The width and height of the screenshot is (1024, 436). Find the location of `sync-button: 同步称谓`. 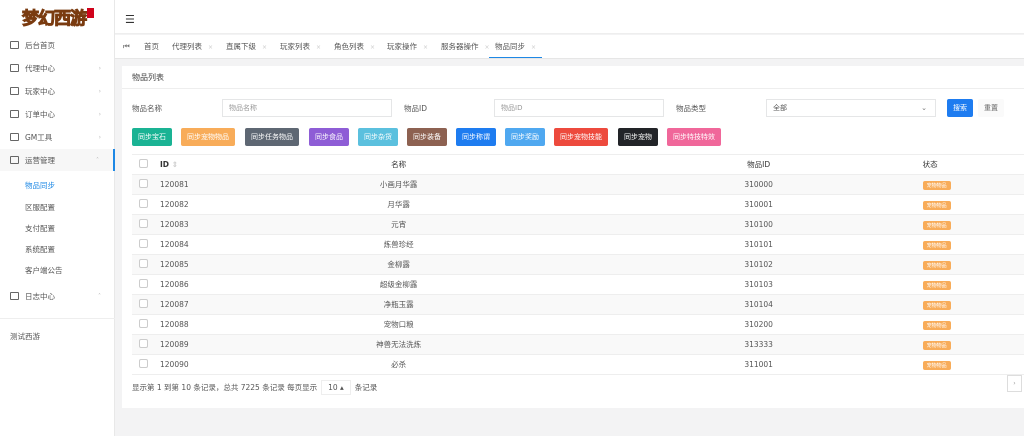

sync-button: 同步称谓 is located at coordinates (476, 137).